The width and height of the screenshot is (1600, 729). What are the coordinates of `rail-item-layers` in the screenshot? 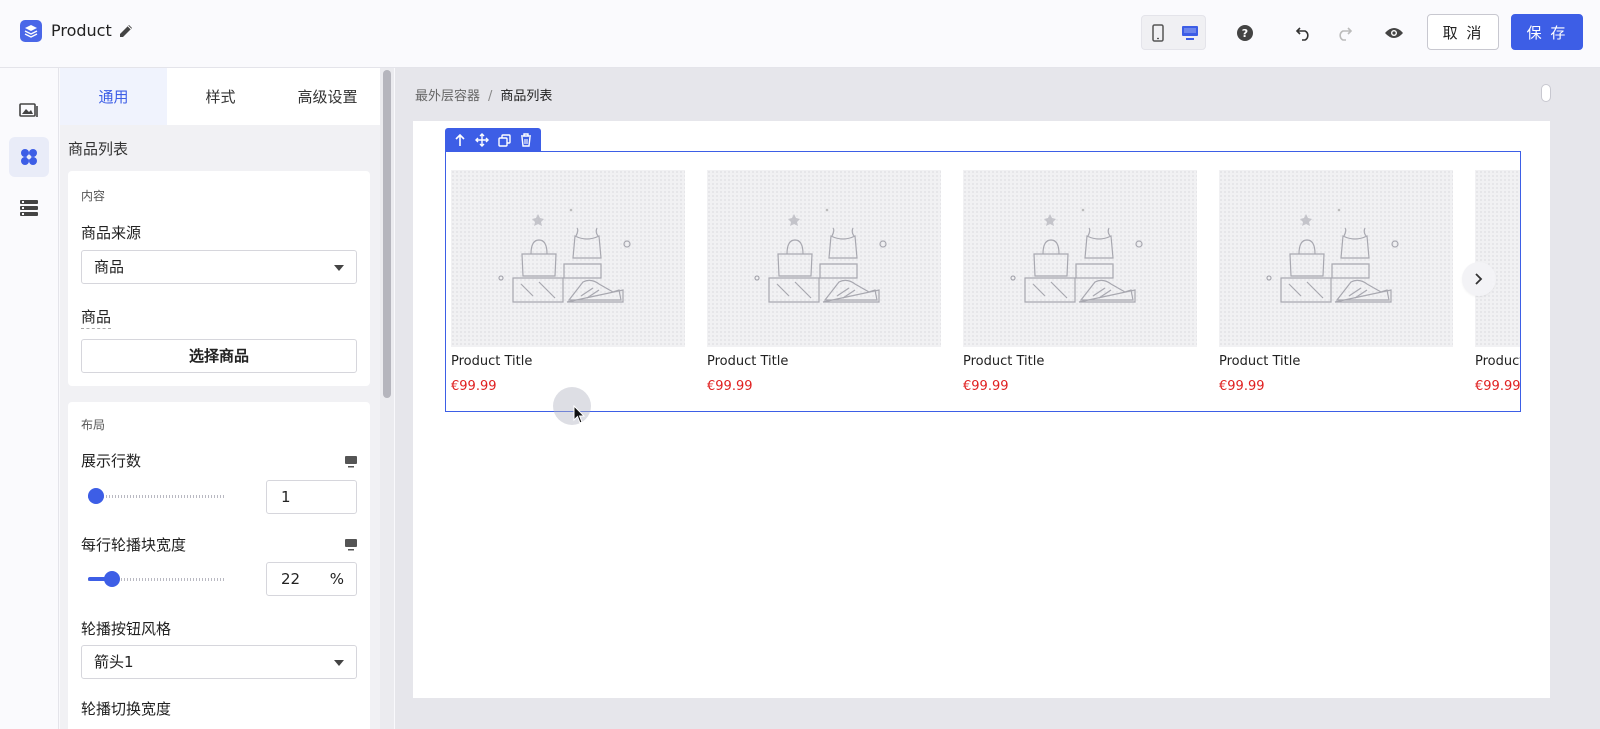 It's located at (29, 208).